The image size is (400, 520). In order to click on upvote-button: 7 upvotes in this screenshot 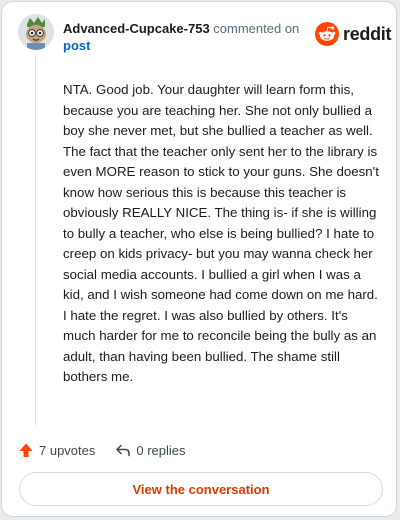, I will do `click(56, 450)`.